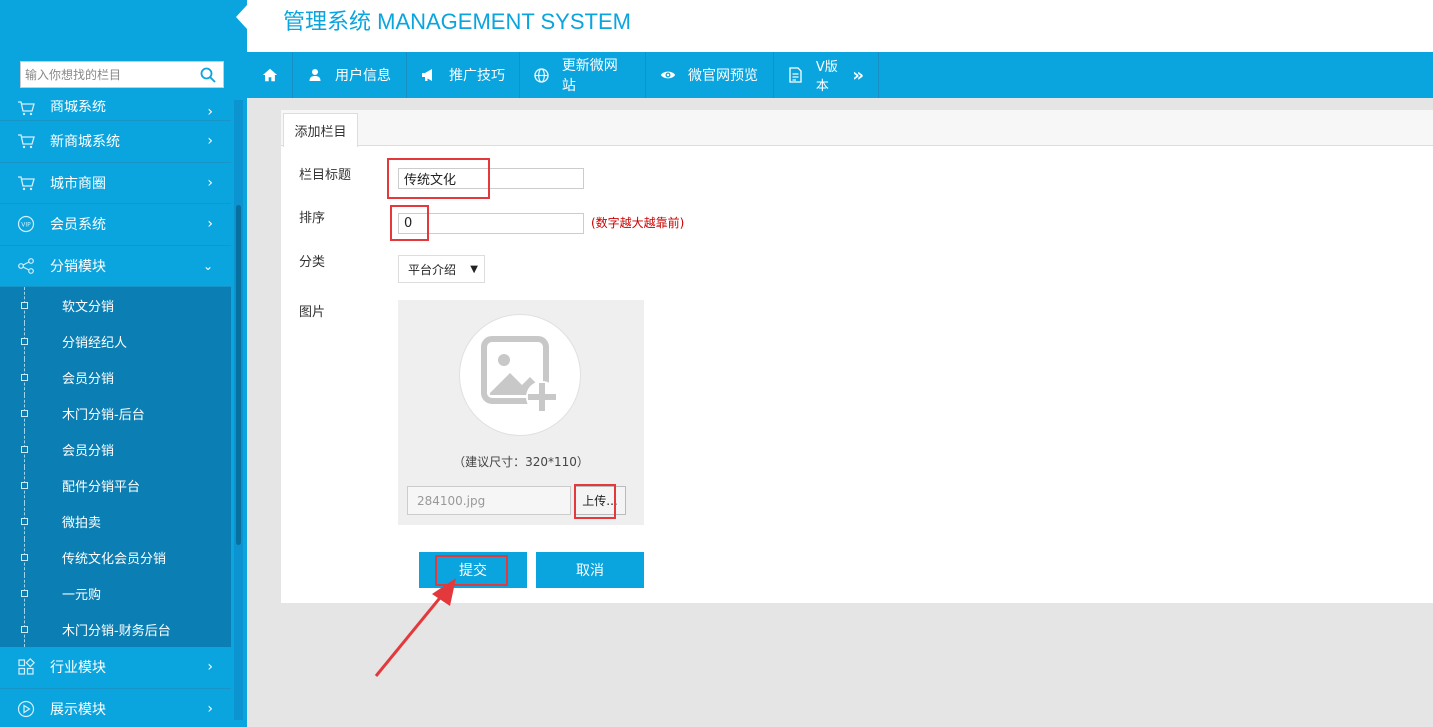 The image size is (1433, 727). Describe the element at coordinates (115, 225) in the screenshot. I see `sidebar-item-member: VIP 会员系统 ›` at that location.